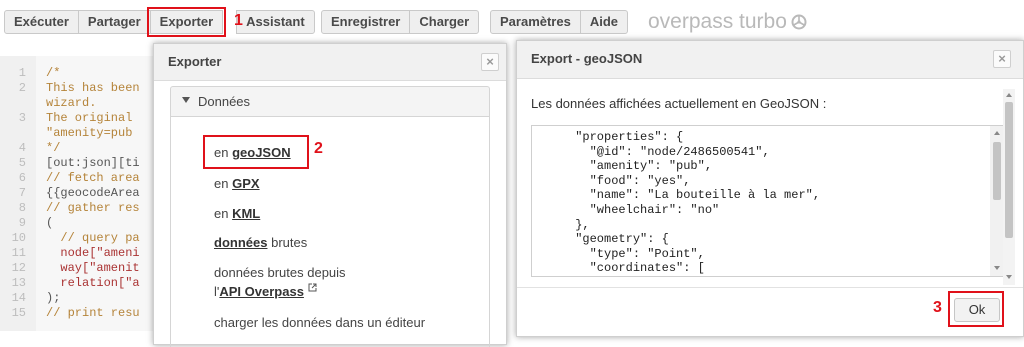 The image size is (1024, 347). Describe the element at coordinates (676, 195) in the screenshot. I see `geojson-code-line: "name": "La bouteille à la mer",` at that location.